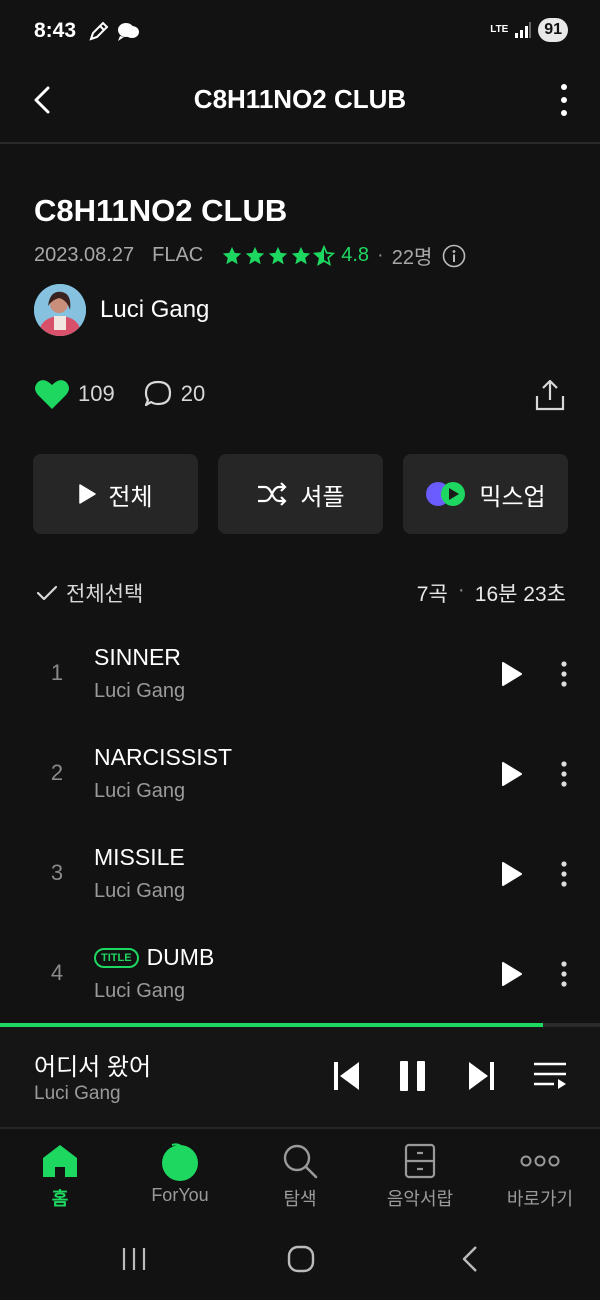  I want to click on bottom-nav: 홈 ForYou 탐색 음악서랍 바로가기, so click(300, 1174).